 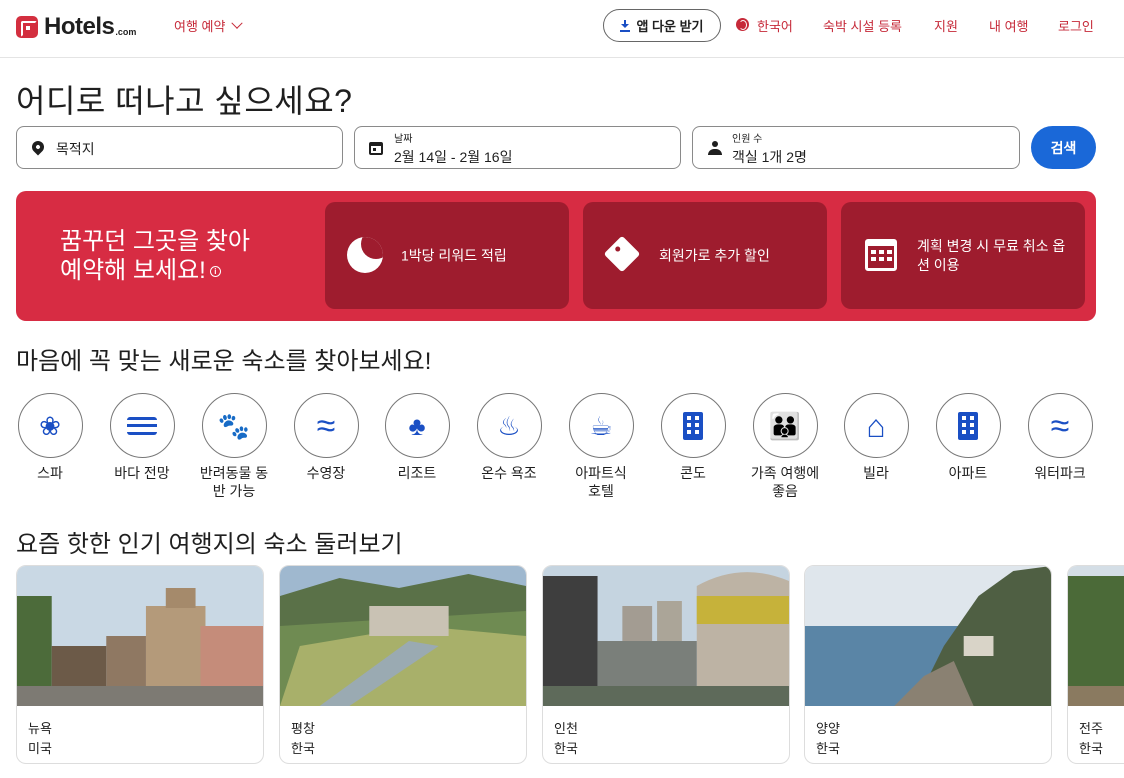 I want to click on perk-text: 회원가로 추가 할인, so click(x=714, y=255).